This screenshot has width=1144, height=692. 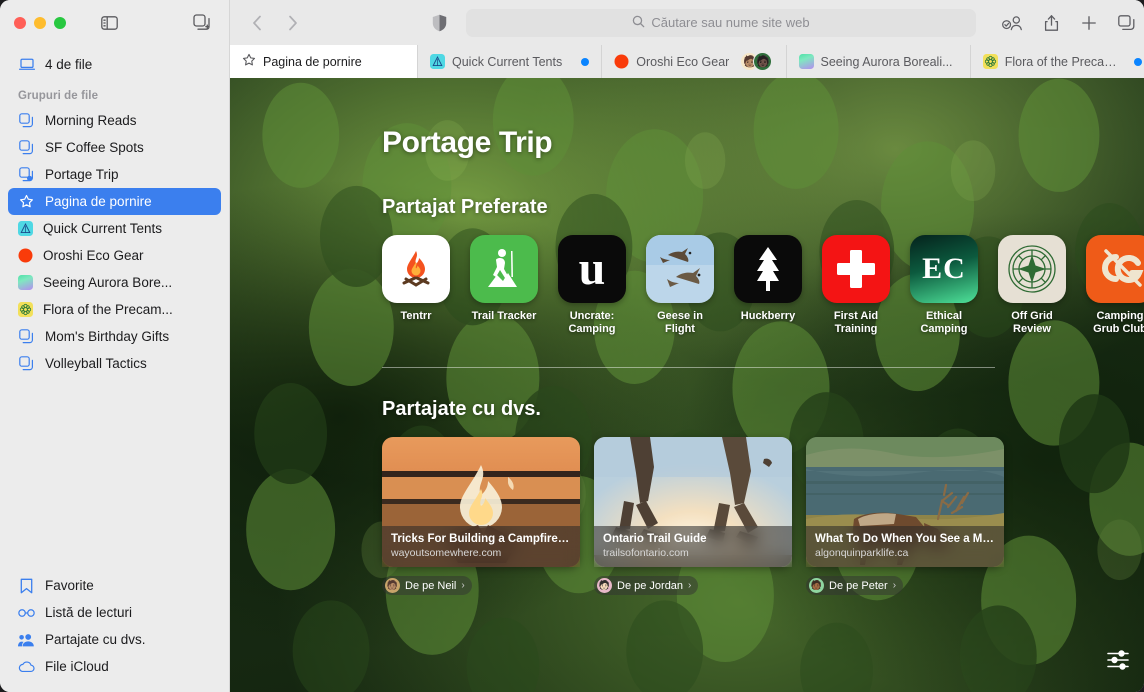 I want to click on new-tab-group-icon, so click(x=202, y=23).